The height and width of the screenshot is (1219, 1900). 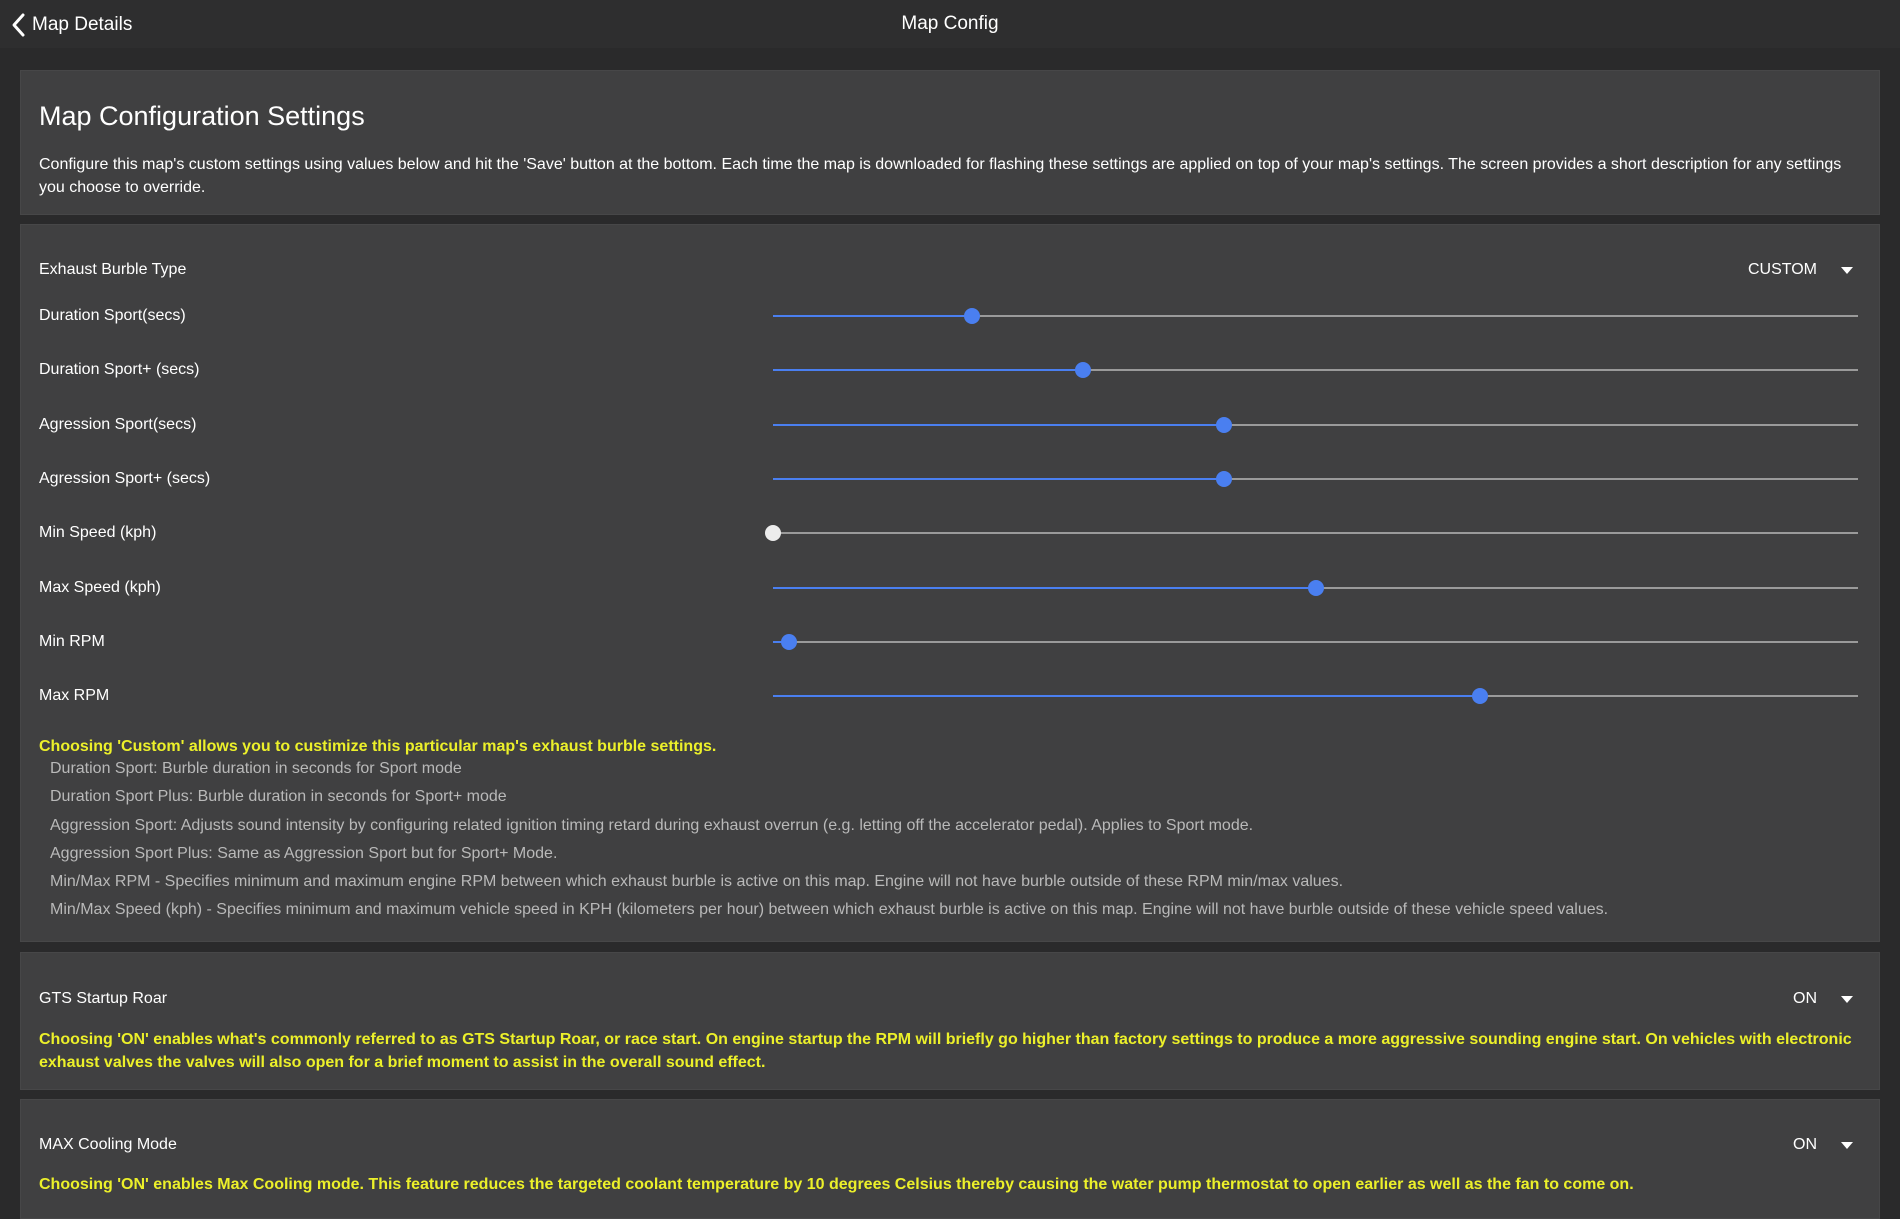 I want to click on slider-label: Min Speed (kph), so click(x=98, y=533).